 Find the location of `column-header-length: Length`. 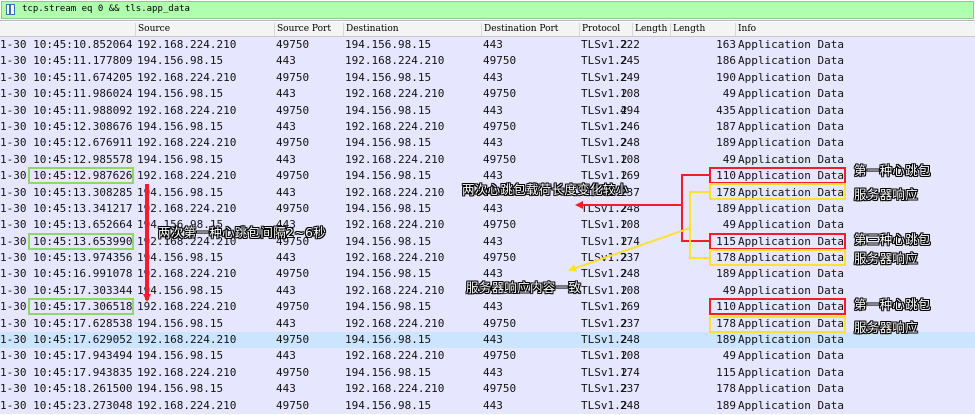

column-header-length: Length is located at coordinates (649, 29).